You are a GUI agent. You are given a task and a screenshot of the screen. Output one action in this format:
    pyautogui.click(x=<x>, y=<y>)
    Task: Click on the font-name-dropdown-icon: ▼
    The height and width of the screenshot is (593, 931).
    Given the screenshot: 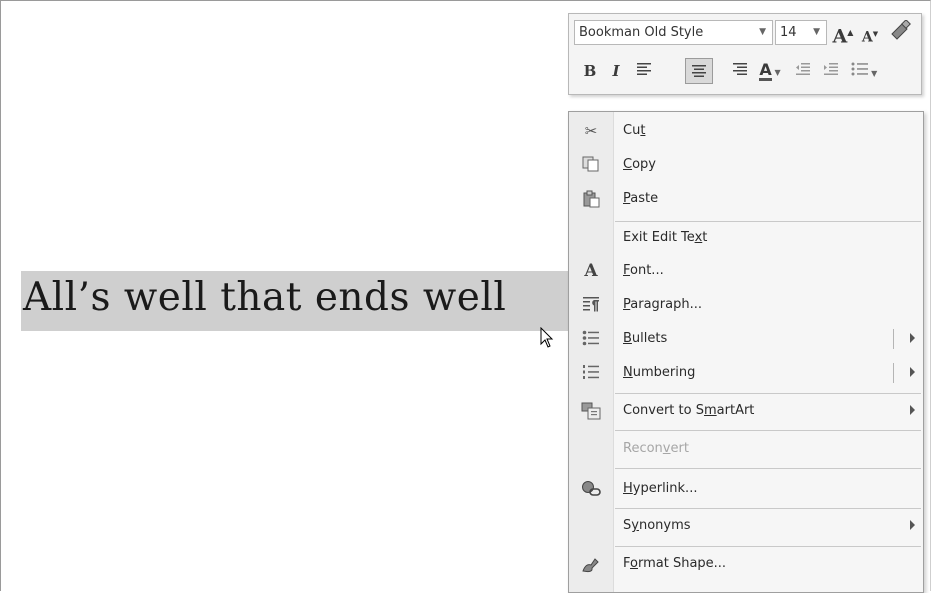 What is the action you would take?
    pyautogui.click(x=762, y=32)
    